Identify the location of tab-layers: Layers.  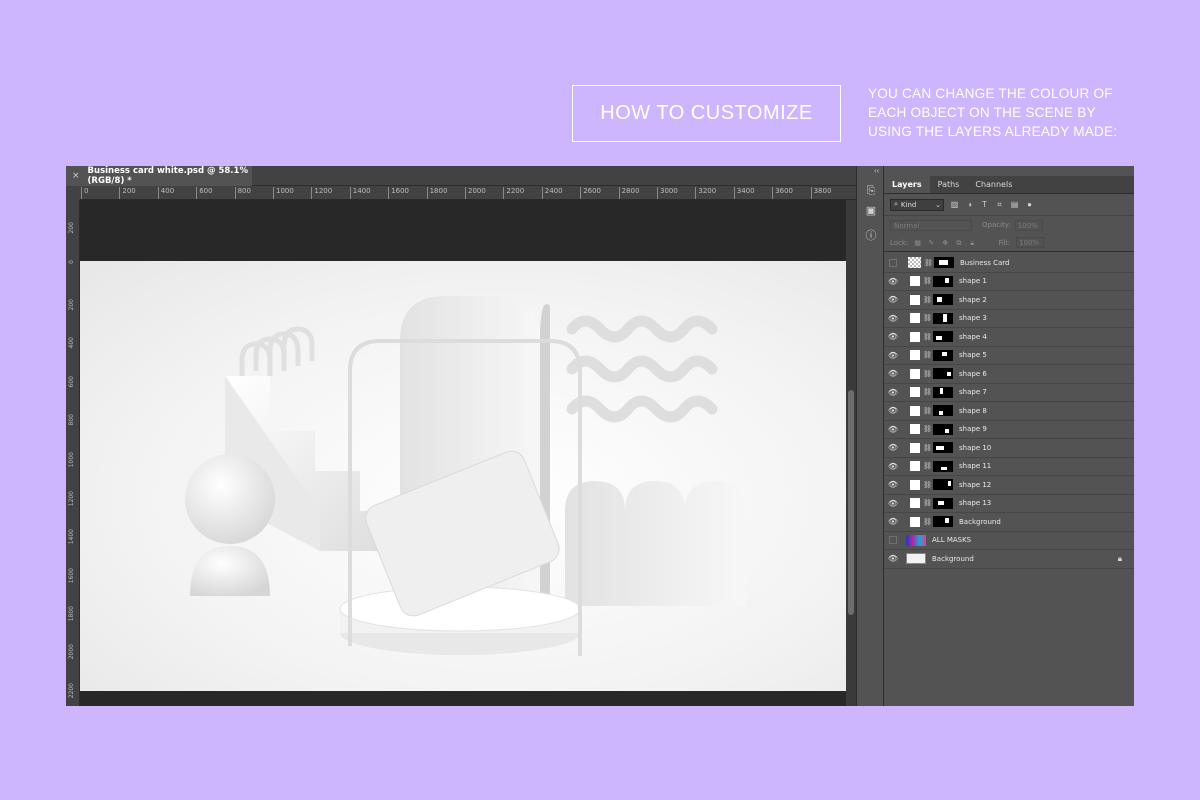
(907, 184).